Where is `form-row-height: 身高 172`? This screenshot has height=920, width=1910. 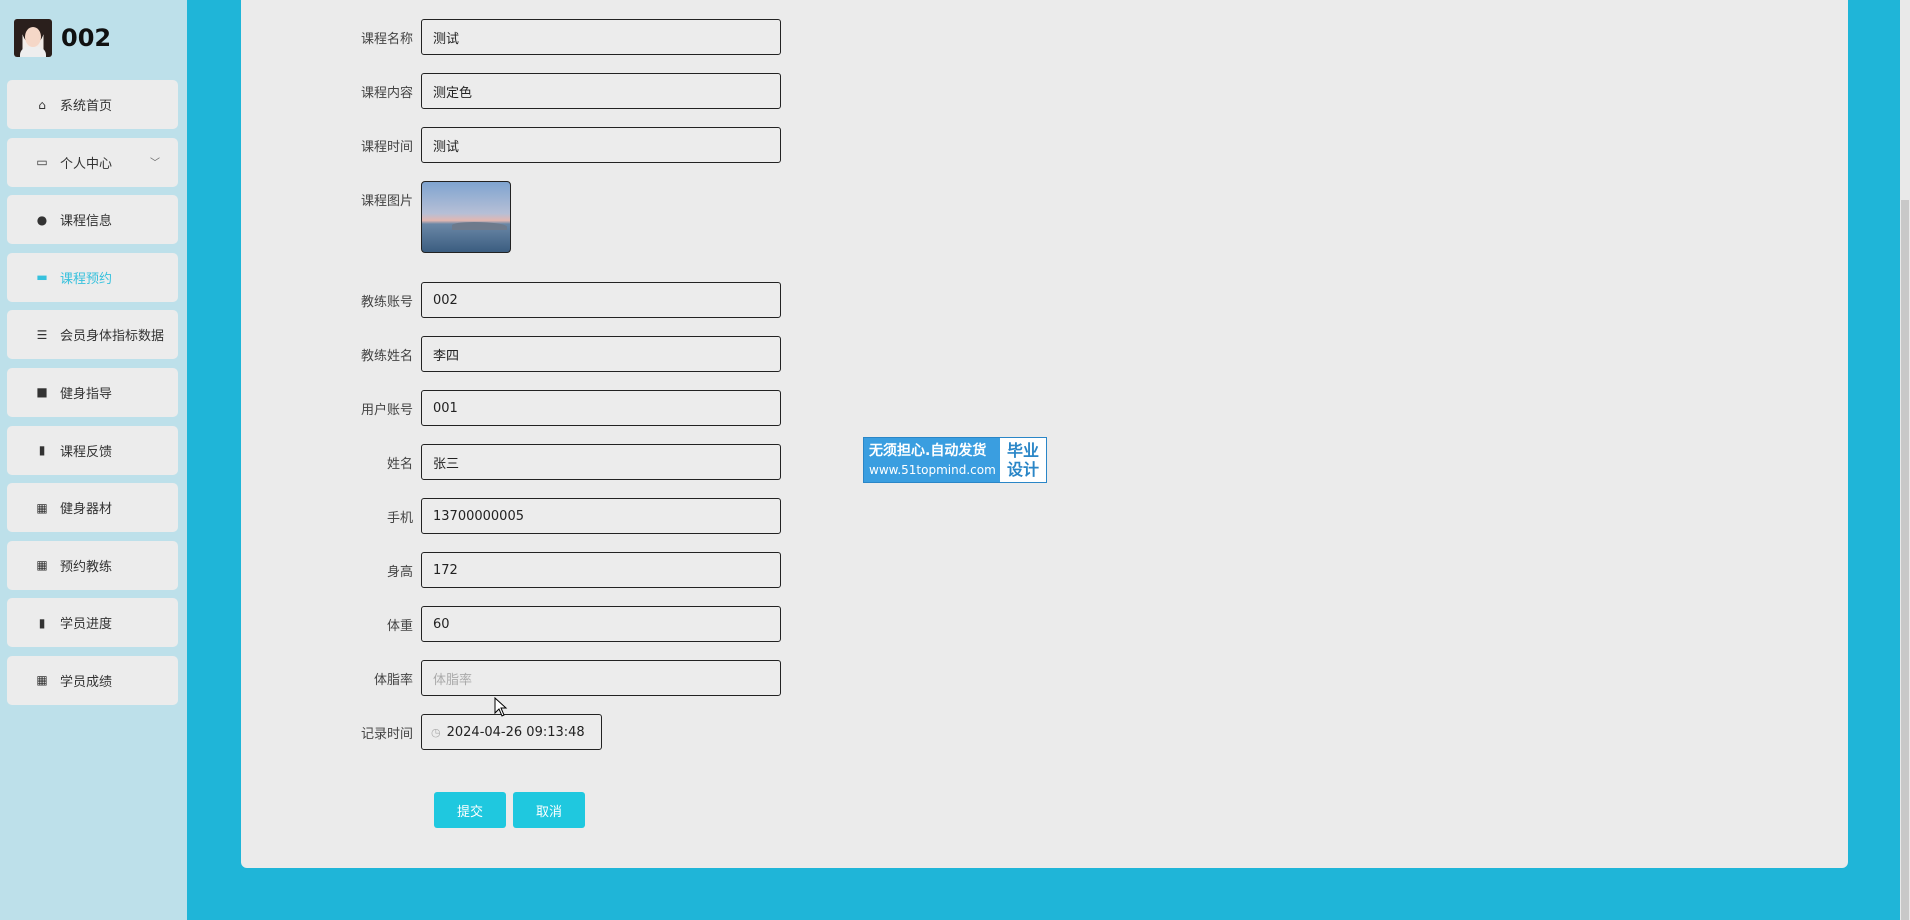
form-row-height: 身高 172 is located at coordinates (511, 570).